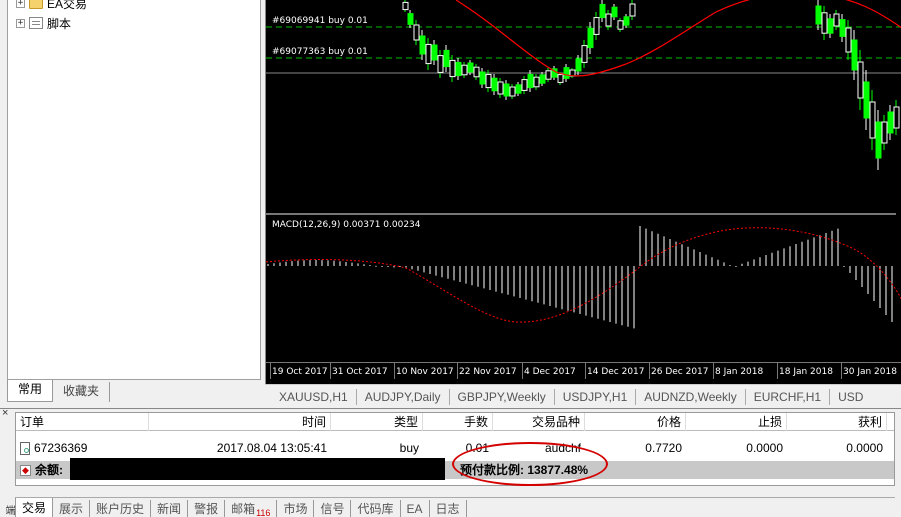 The height and width of the screenshot is (517, 901). Describe the element at coordinates (30, 391) in the screenshot. I see `tab-common: 常用` at that location.